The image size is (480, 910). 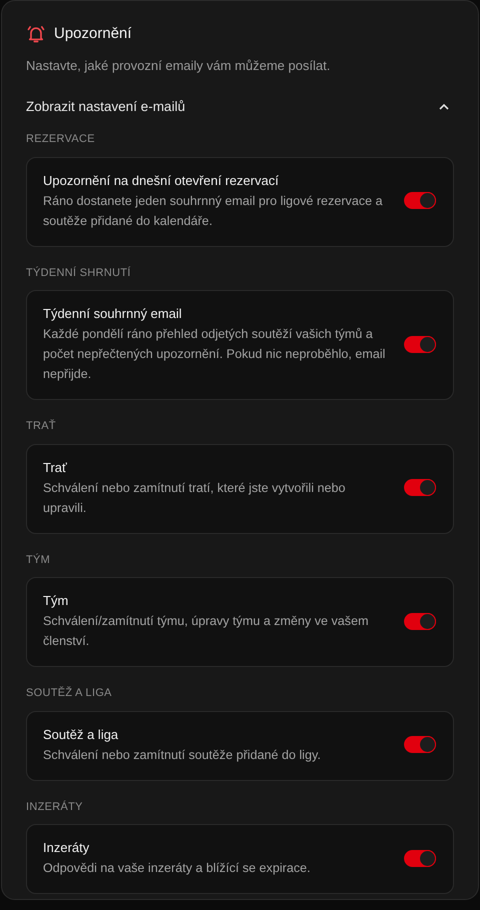 What do you see at coordinates (214, 355) in the screenshot?
I see `setting-description: Každé pondělí ráno přehled odjetých soutěží vašich týmů a počet nepřečtených upozornění. Pokud nic neproběhlo, email nepřijde.` at bounding box center [214, 355].